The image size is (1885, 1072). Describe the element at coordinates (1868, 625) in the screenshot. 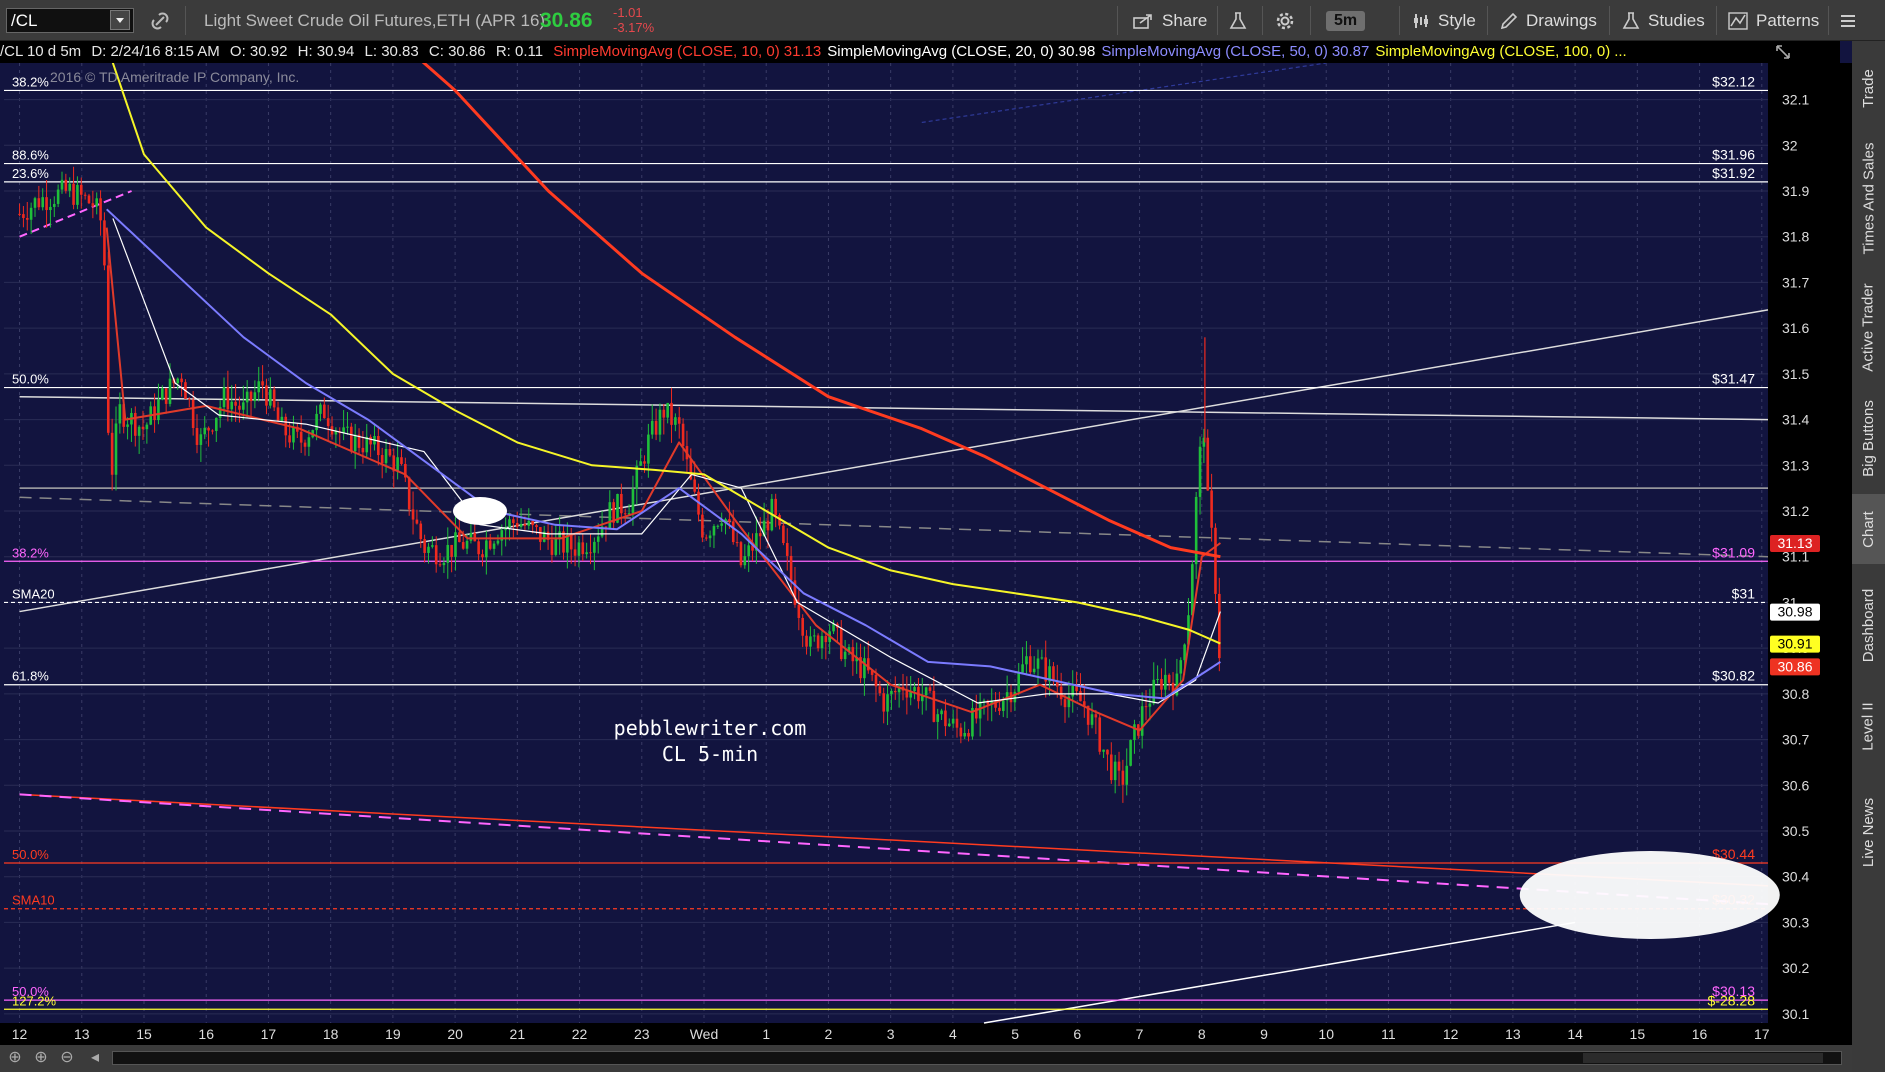

I see `side-tab-dashboard: Dashboard` at that location.